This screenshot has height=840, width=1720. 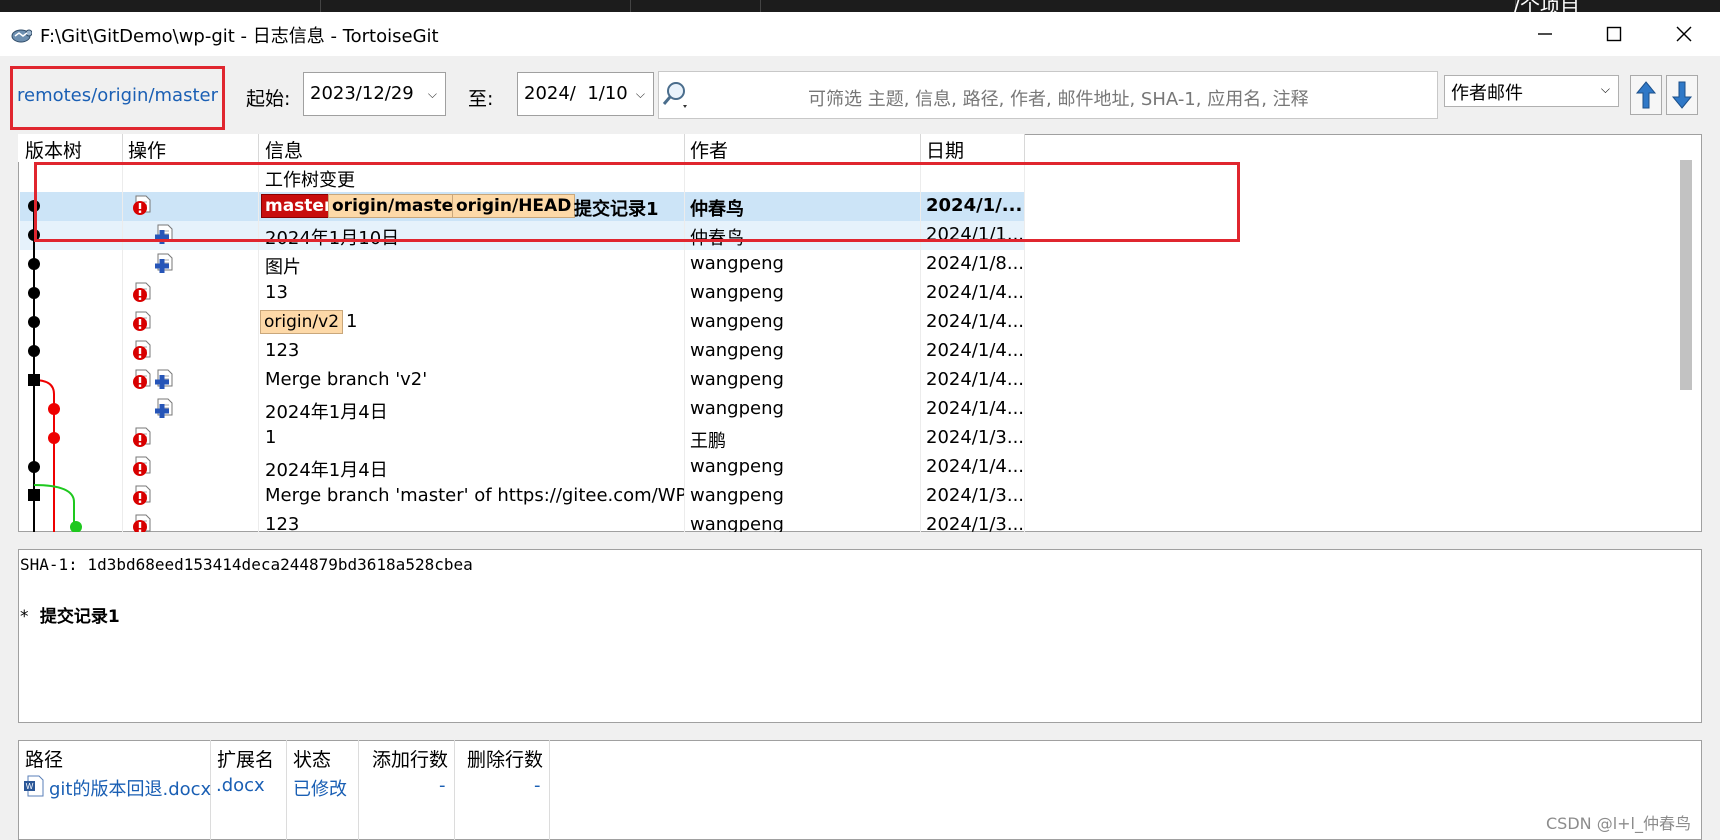 What do you see at coordinates (240, 785) in the screenshot?
I see `file-ext: .docx` at bounding box center [240, 785].